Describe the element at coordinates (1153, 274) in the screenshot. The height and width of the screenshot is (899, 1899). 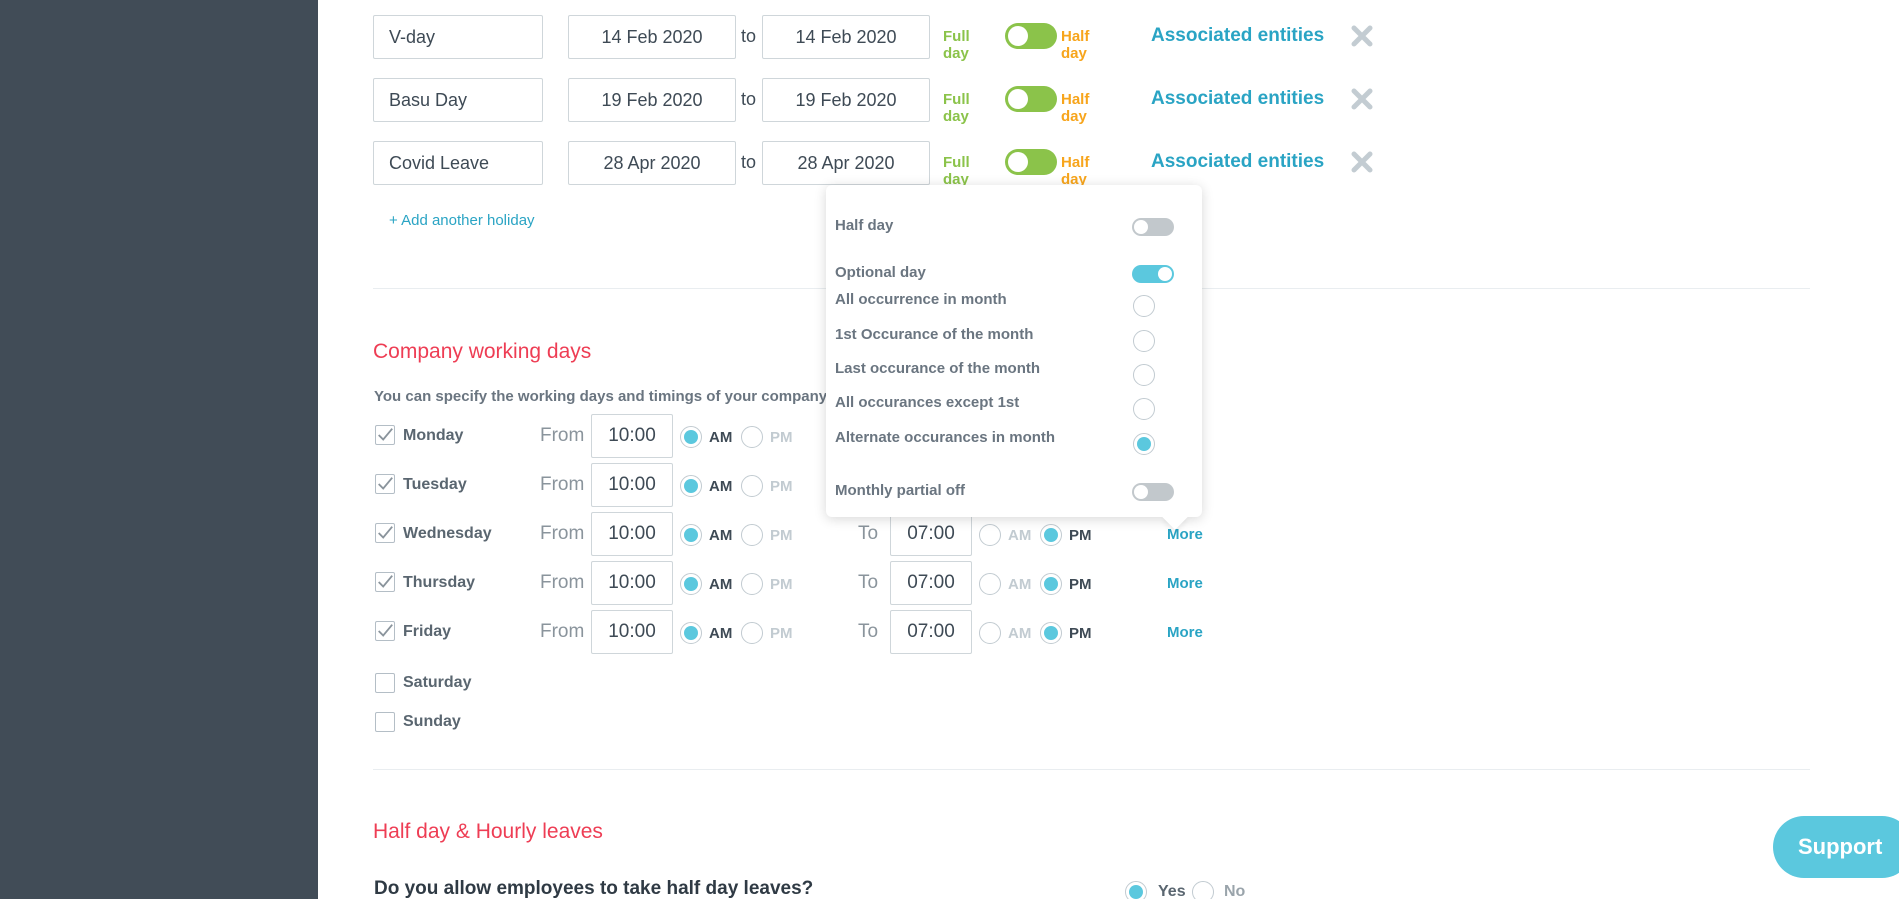
I see `optional-day-switch` at that location.